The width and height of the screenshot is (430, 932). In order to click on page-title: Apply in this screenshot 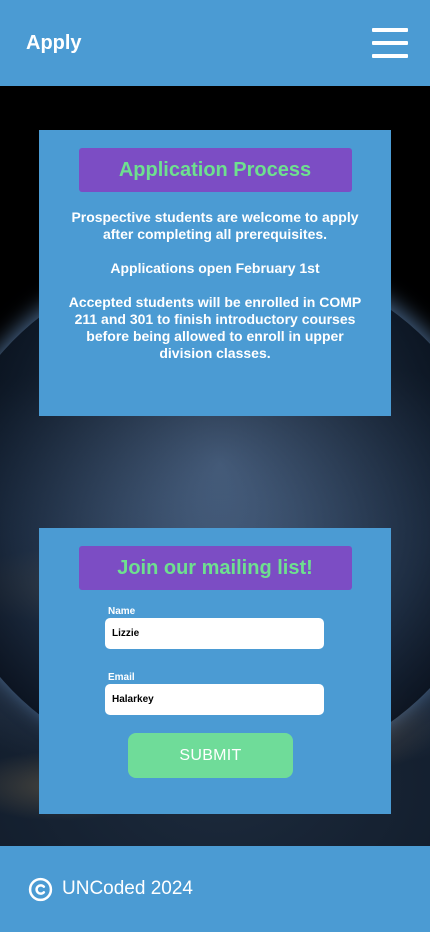, I will do `click(54, 42)`.